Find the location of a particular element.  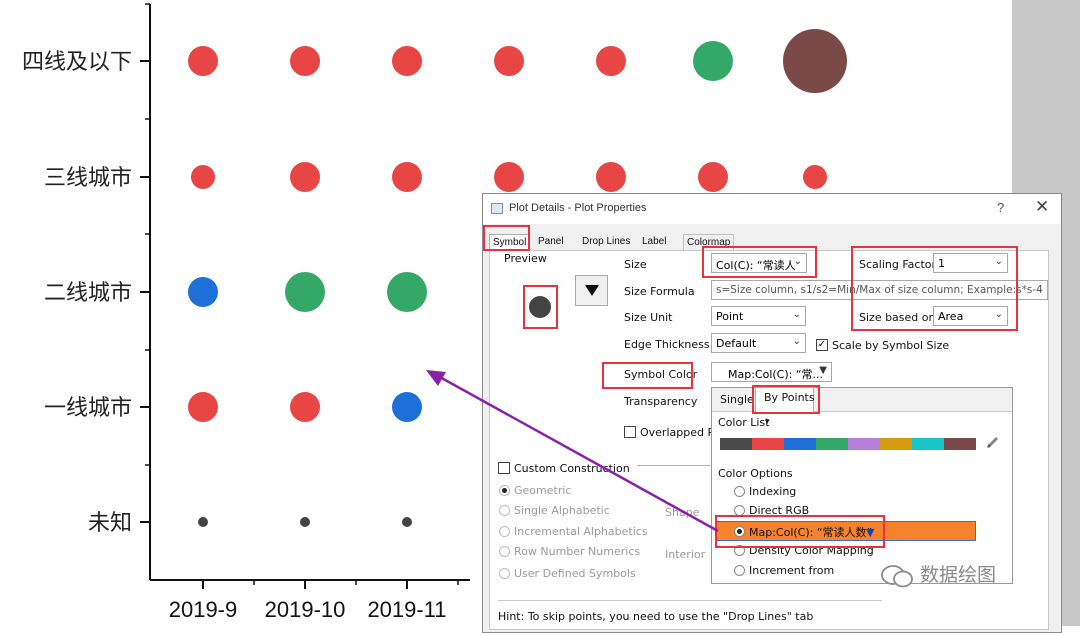

watermark: 数据绘图 is located at coordinates (938, 574).